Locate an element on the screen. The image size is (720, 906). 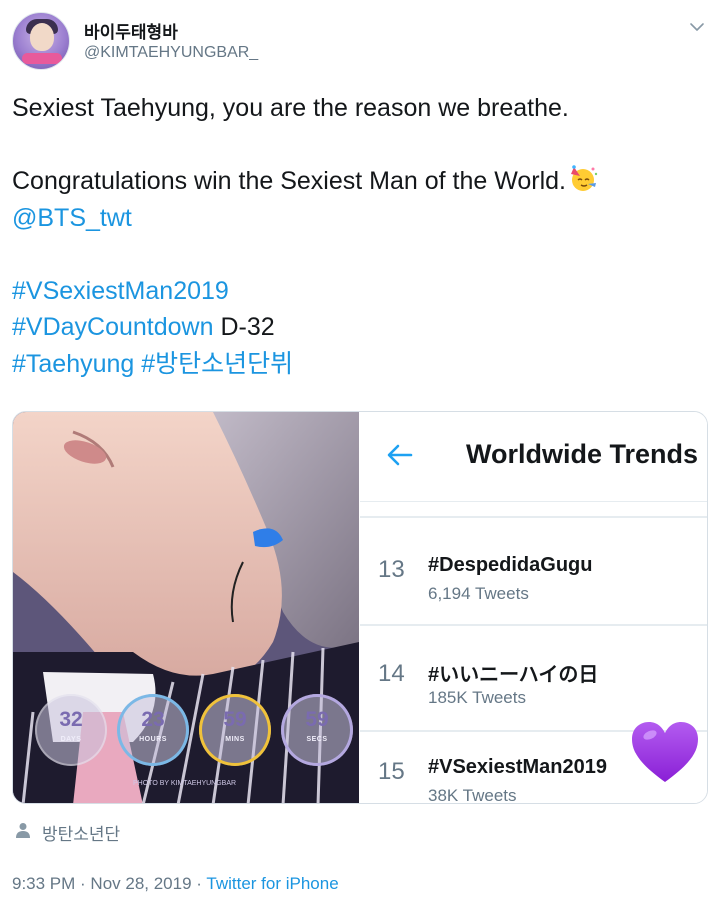
trends-header: Worldwide Trends is located at coordinates (533, 457).